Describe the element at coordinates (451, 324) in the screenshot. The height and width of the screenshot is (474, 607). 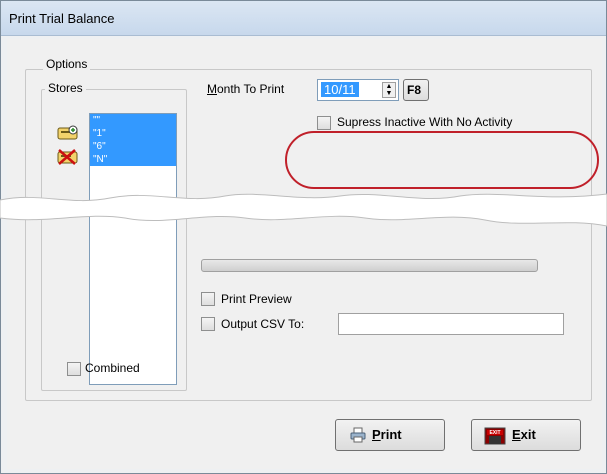
I see `output-csv-path-input` at that location.